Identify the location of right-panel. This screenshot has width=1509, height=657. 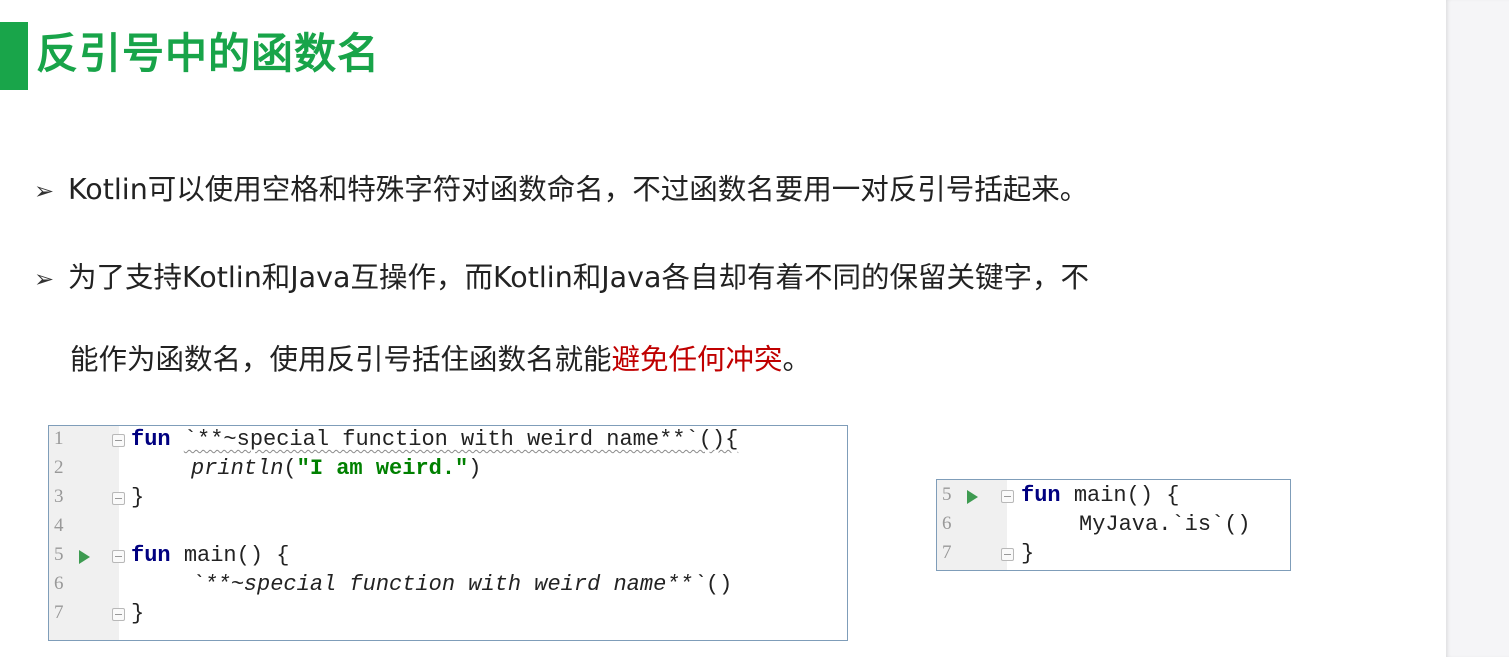
(1477, 328).